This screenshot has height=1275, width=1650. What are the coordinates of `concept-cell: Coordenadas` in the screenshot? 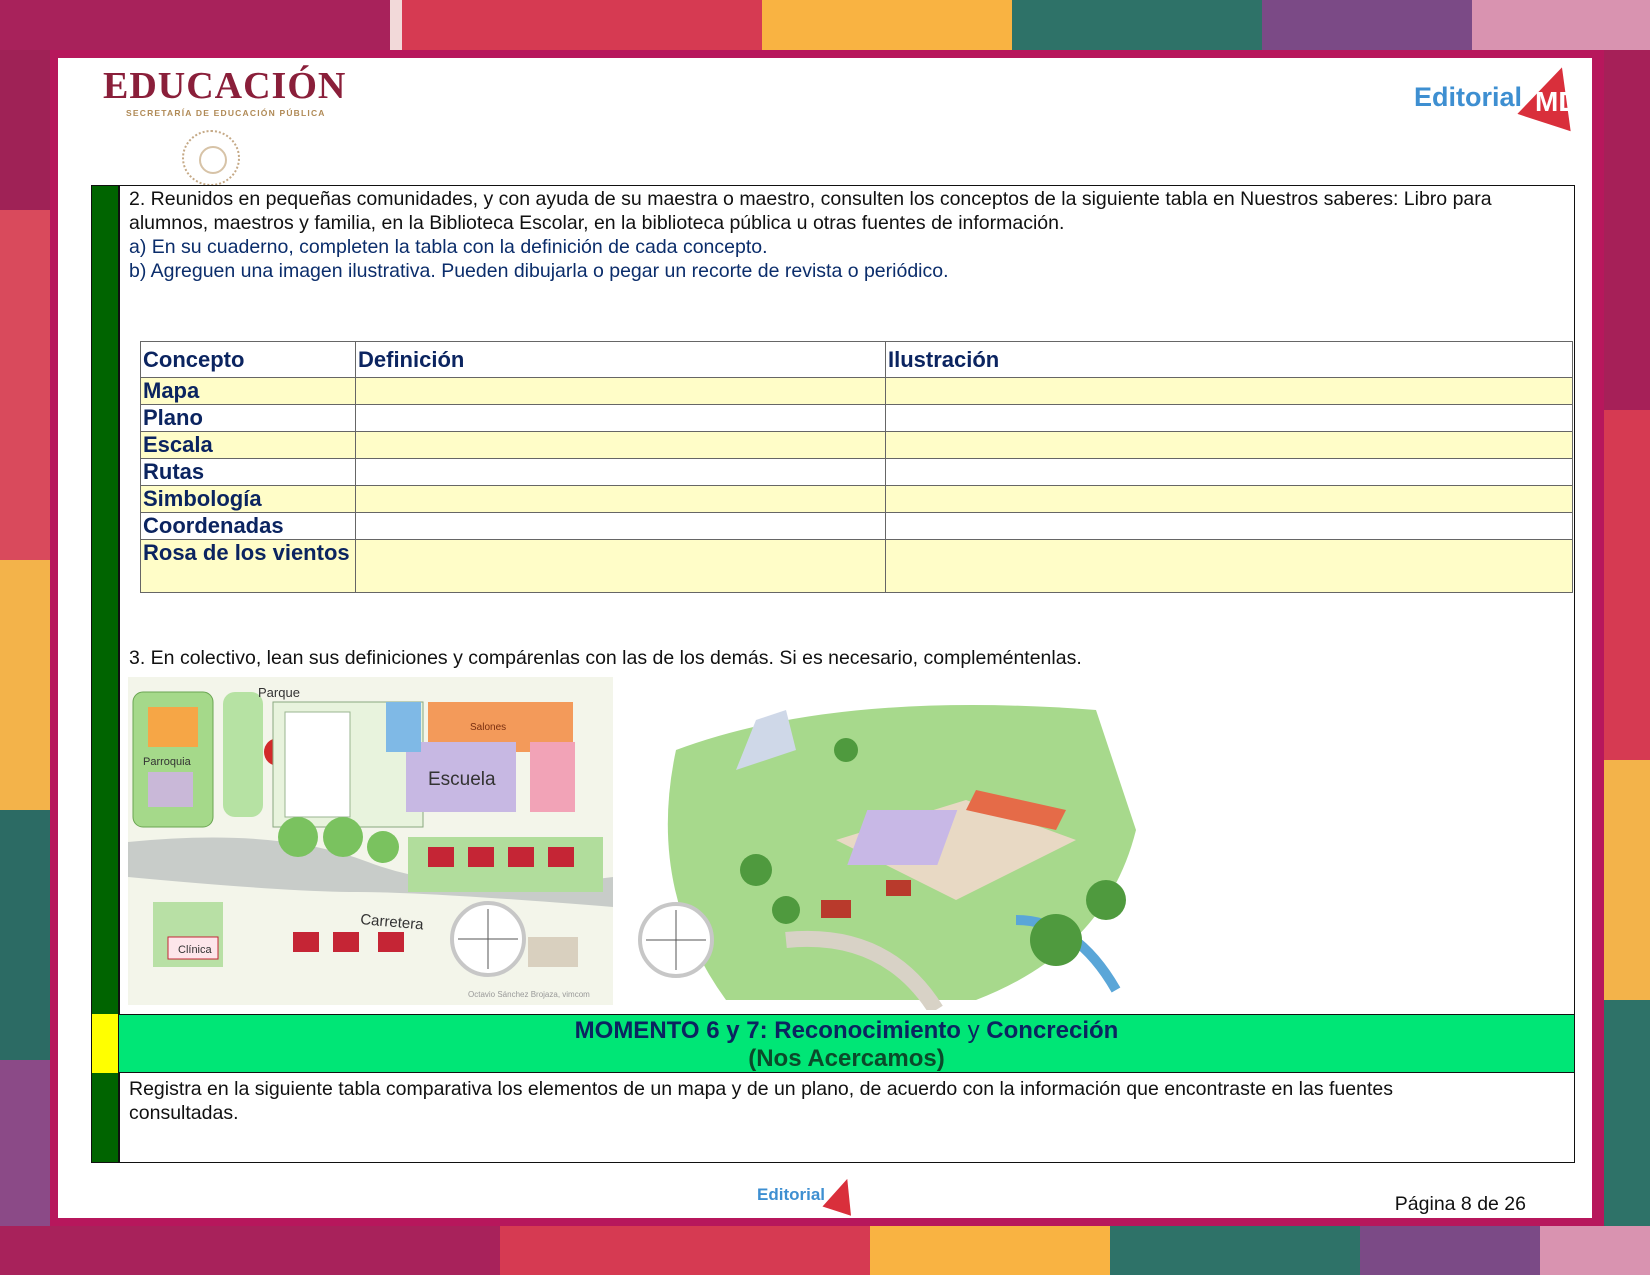 It's located at (248, 526).